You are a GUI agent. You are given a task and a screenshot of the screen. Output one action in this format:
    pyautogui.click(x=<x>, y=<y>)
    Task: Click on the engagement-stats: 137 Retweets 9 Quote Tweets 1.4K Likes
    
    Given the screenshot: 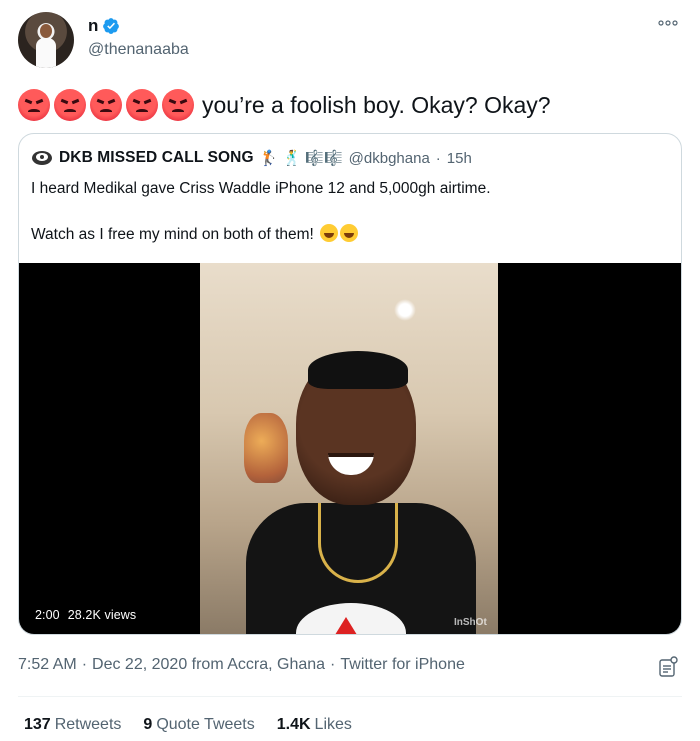 What is the action you would take?
    pyautogui.click(x=188, y=725)
    